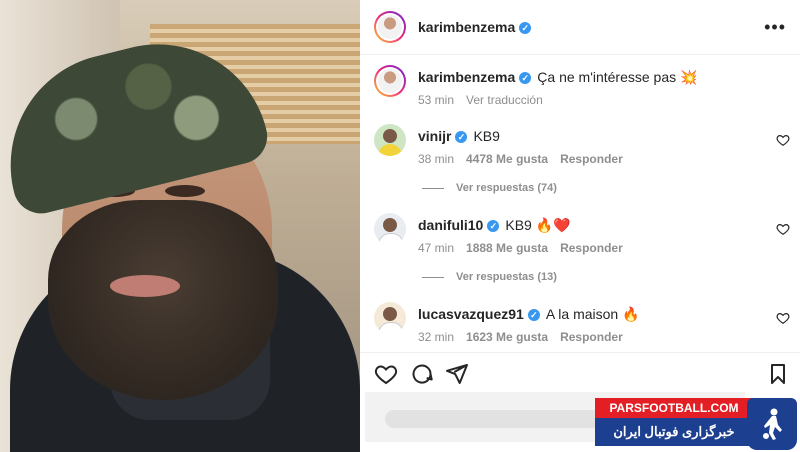 The image size is (800, 452). I want to click on comment-avatar-danifuli10, so click(390, 229).